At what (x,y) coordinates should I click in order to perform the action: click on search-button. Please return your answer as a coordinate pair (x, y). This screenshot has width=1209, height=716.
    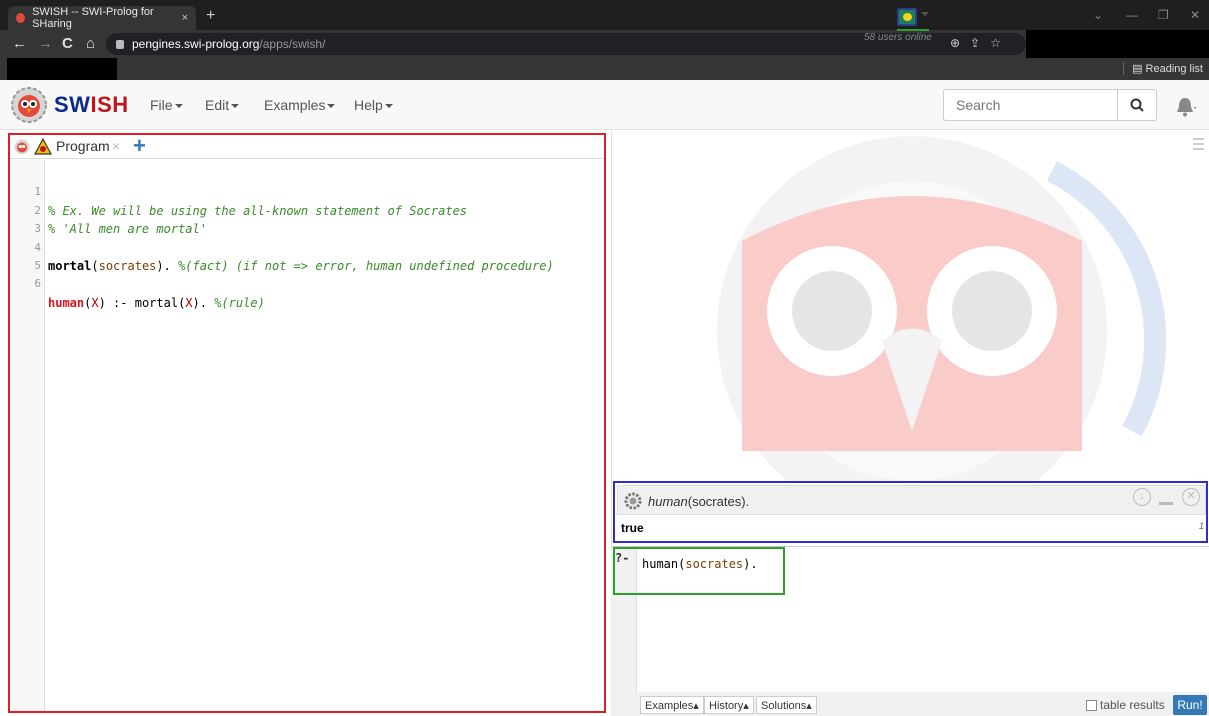
    Looking at the image, I should click on (1137, 105).